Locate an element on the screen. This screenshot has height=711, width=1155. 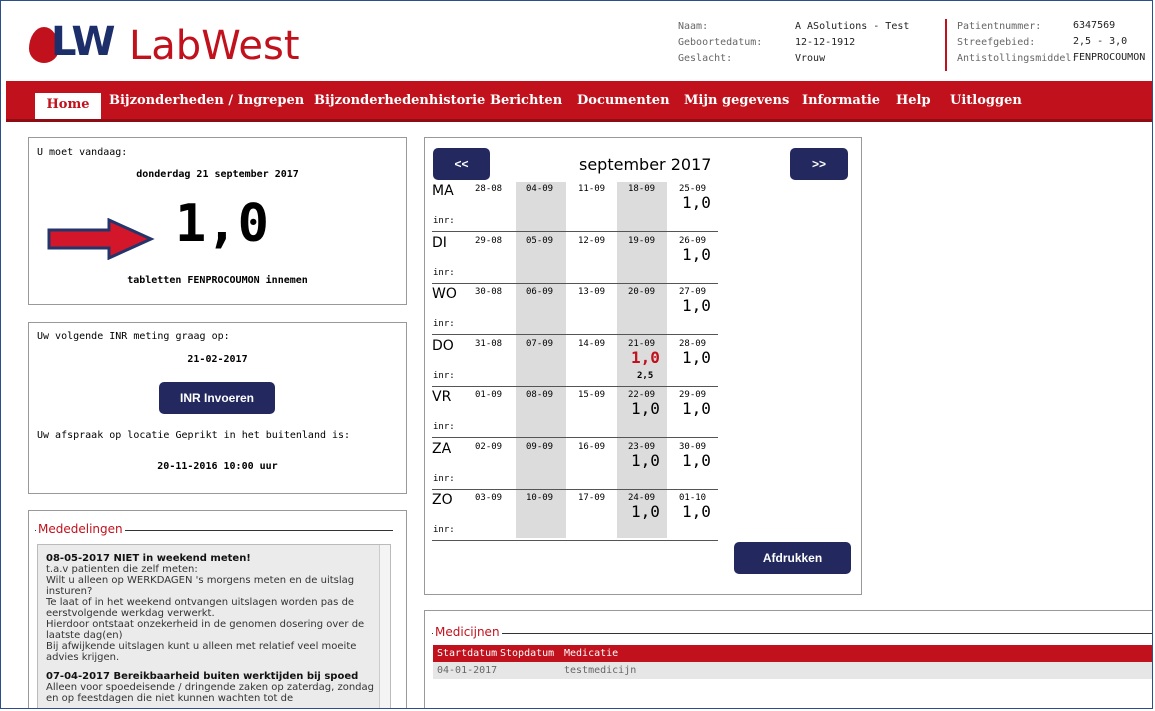
column-header: Startdatum is located at coordinates (467, 653).